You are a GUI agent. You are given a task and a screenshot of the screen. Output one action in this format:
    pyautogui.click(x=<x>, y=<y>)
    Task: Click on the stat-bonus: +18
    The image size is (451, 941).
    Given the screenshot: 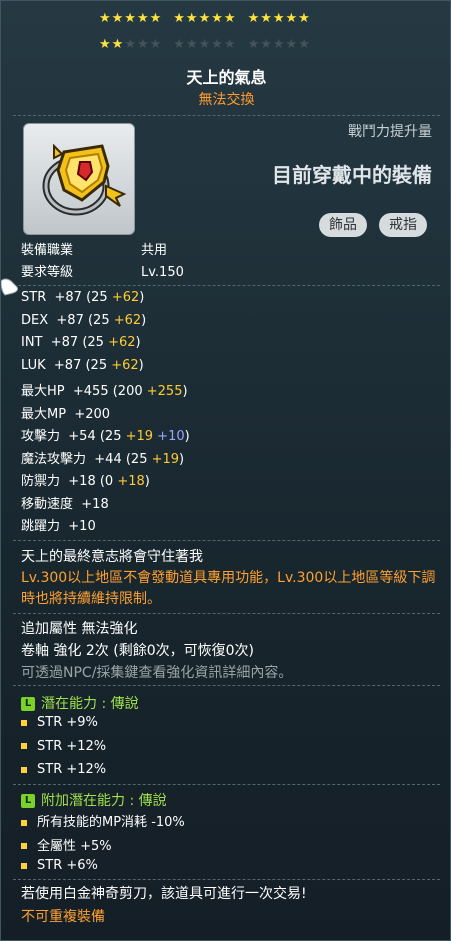 What is the action you would take?
    pyautogui.click(x=131, y=481)
    